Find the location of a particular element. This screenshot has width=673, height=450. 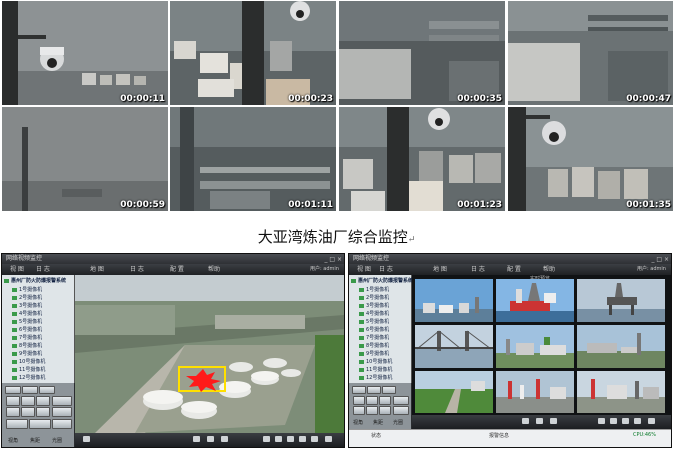

volume-icon is located at coordinates (314, 439).